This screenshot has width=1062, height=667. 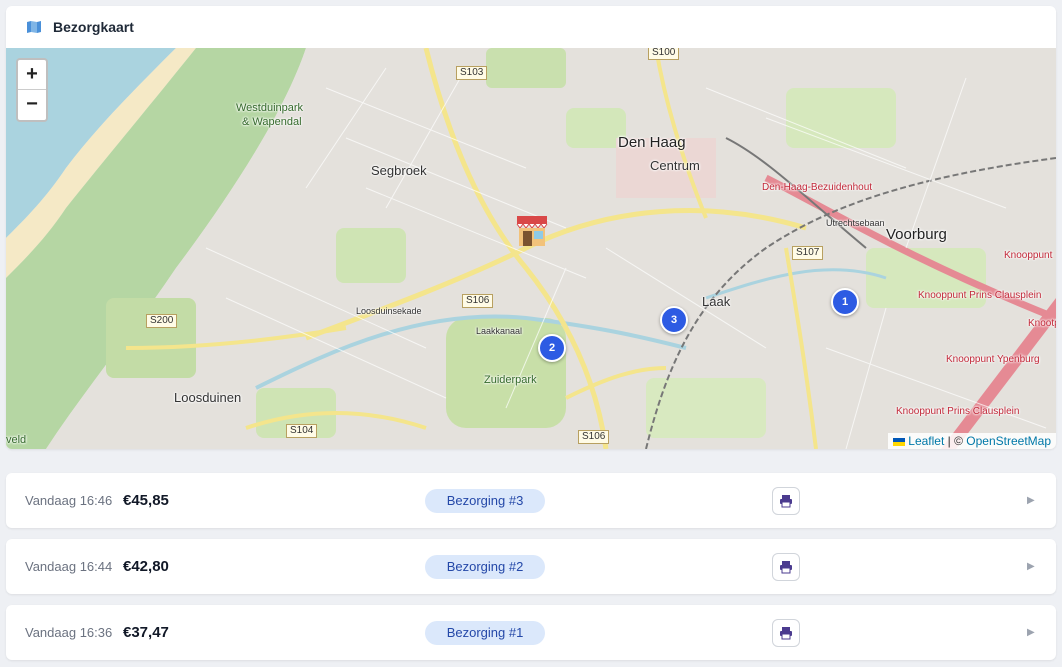 What do you see at coordinates (16, 440) in the screenshot?
I see `place-veld: veld` at bounding box center [16, 440].